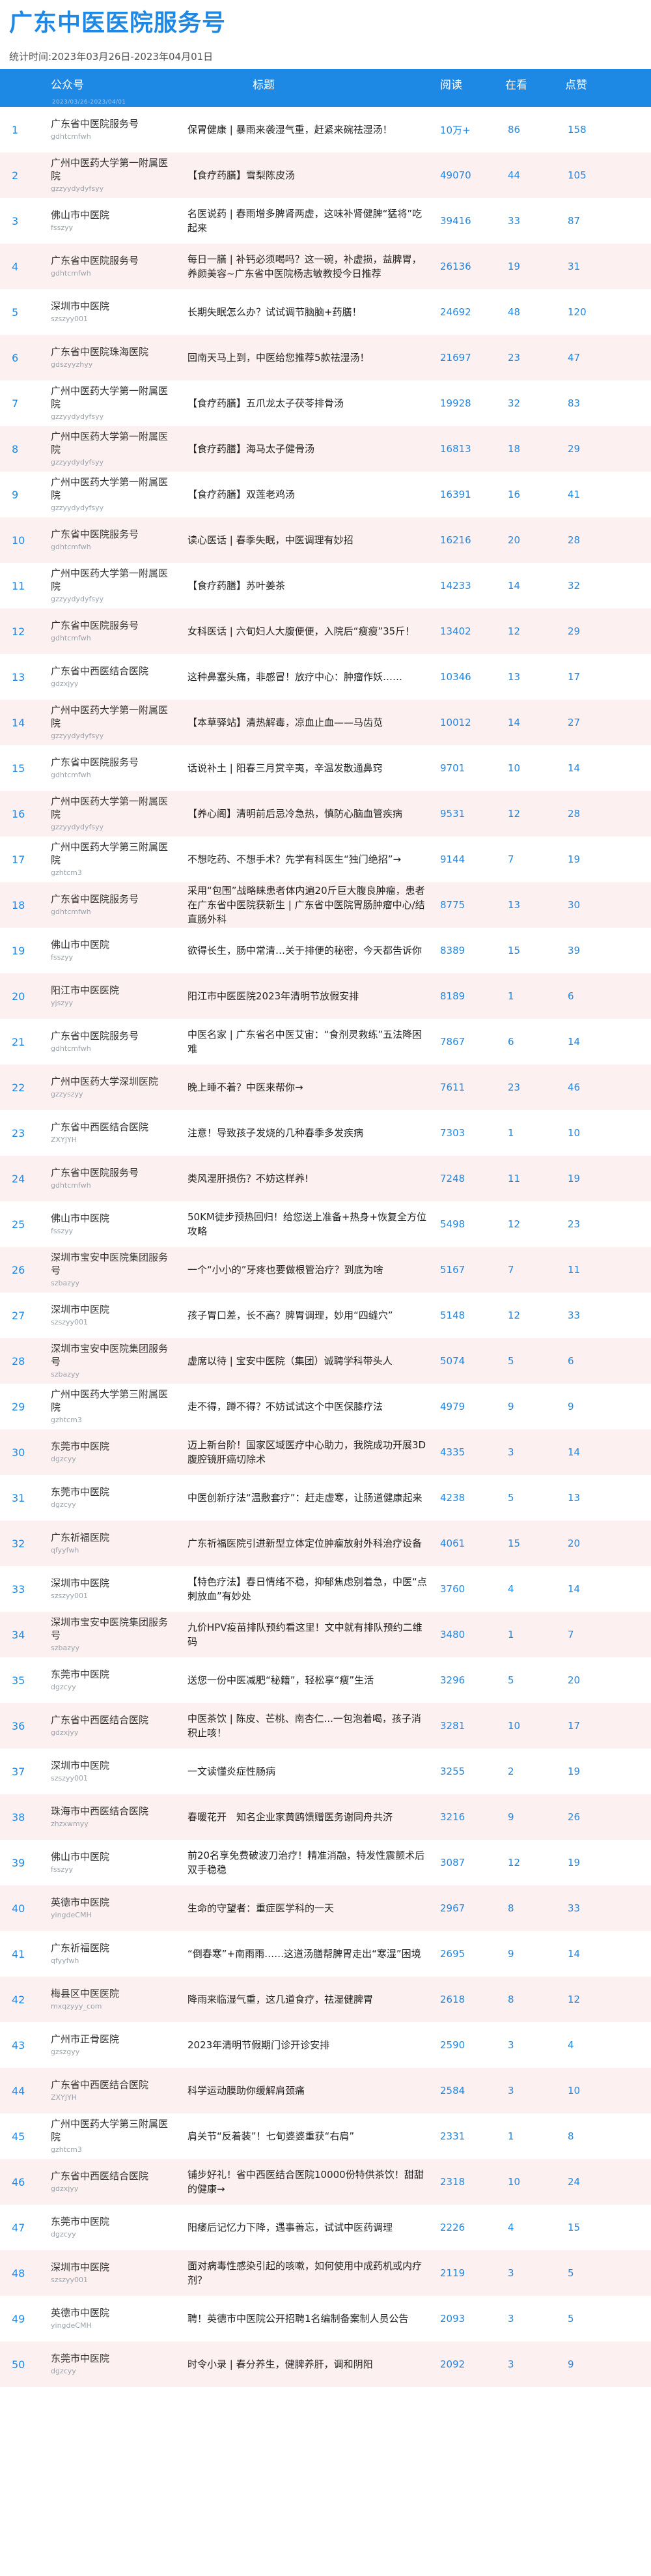 The height and width of the screenshot is (2576, 651). I want to click on article-title: 【特色疗法】春日情绪不稳，抑郁焦虑别着急，中医“点刺放血”有妙处, so click(306, 1589).